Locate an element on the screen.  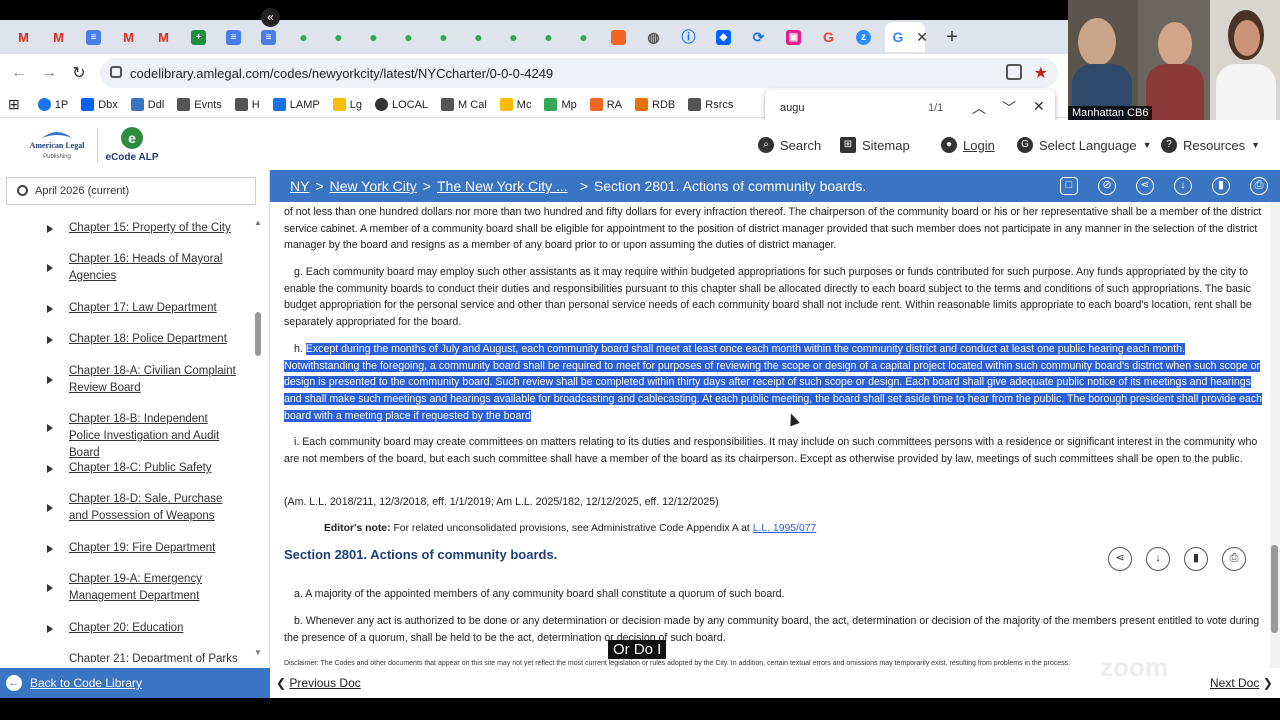
bookmark-h: H is located at coordinates (247, 104).